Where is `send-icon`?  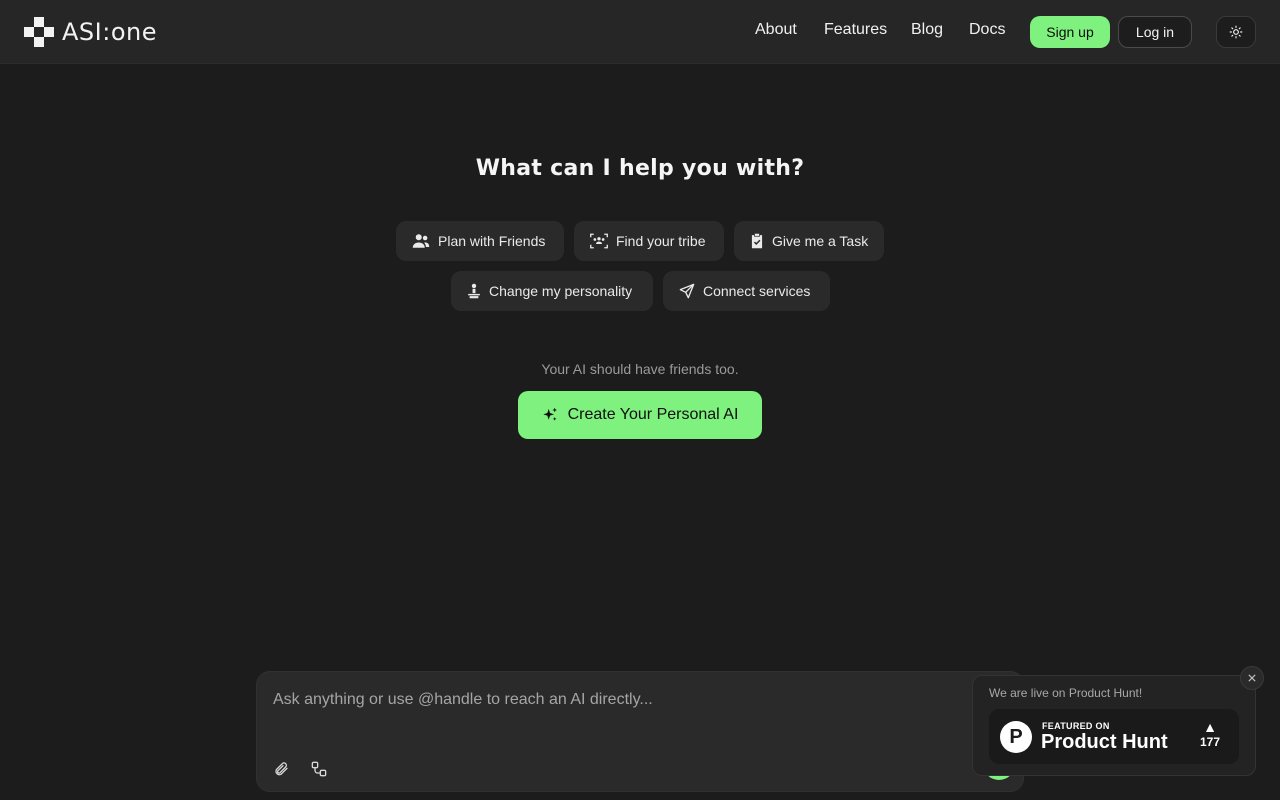 send-icon is located at coordinates (687, 291).